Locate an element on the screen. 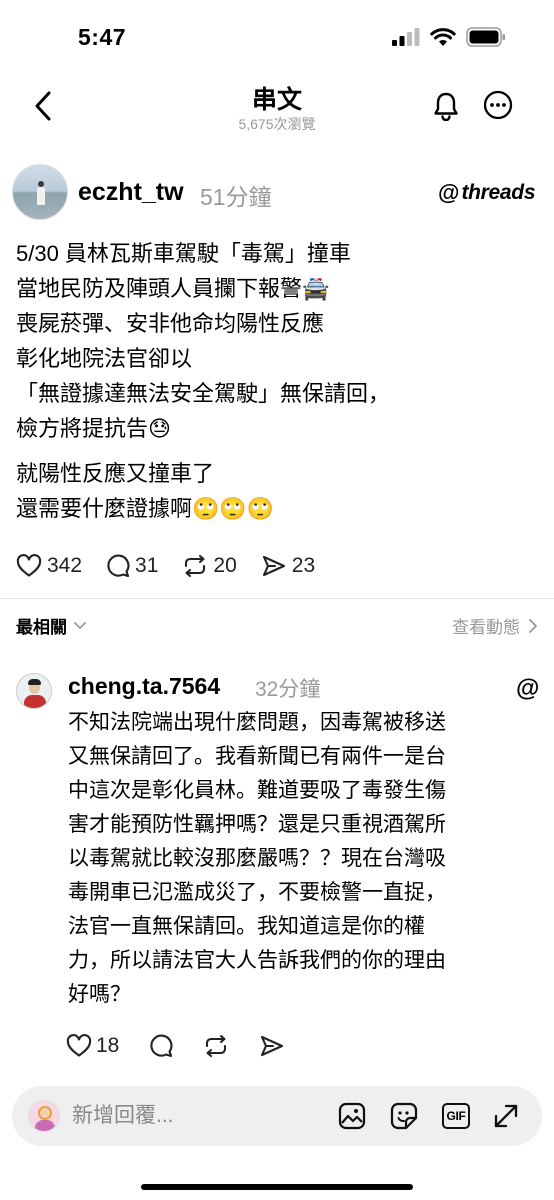  notifications-button is located at coordinates (446, 106).